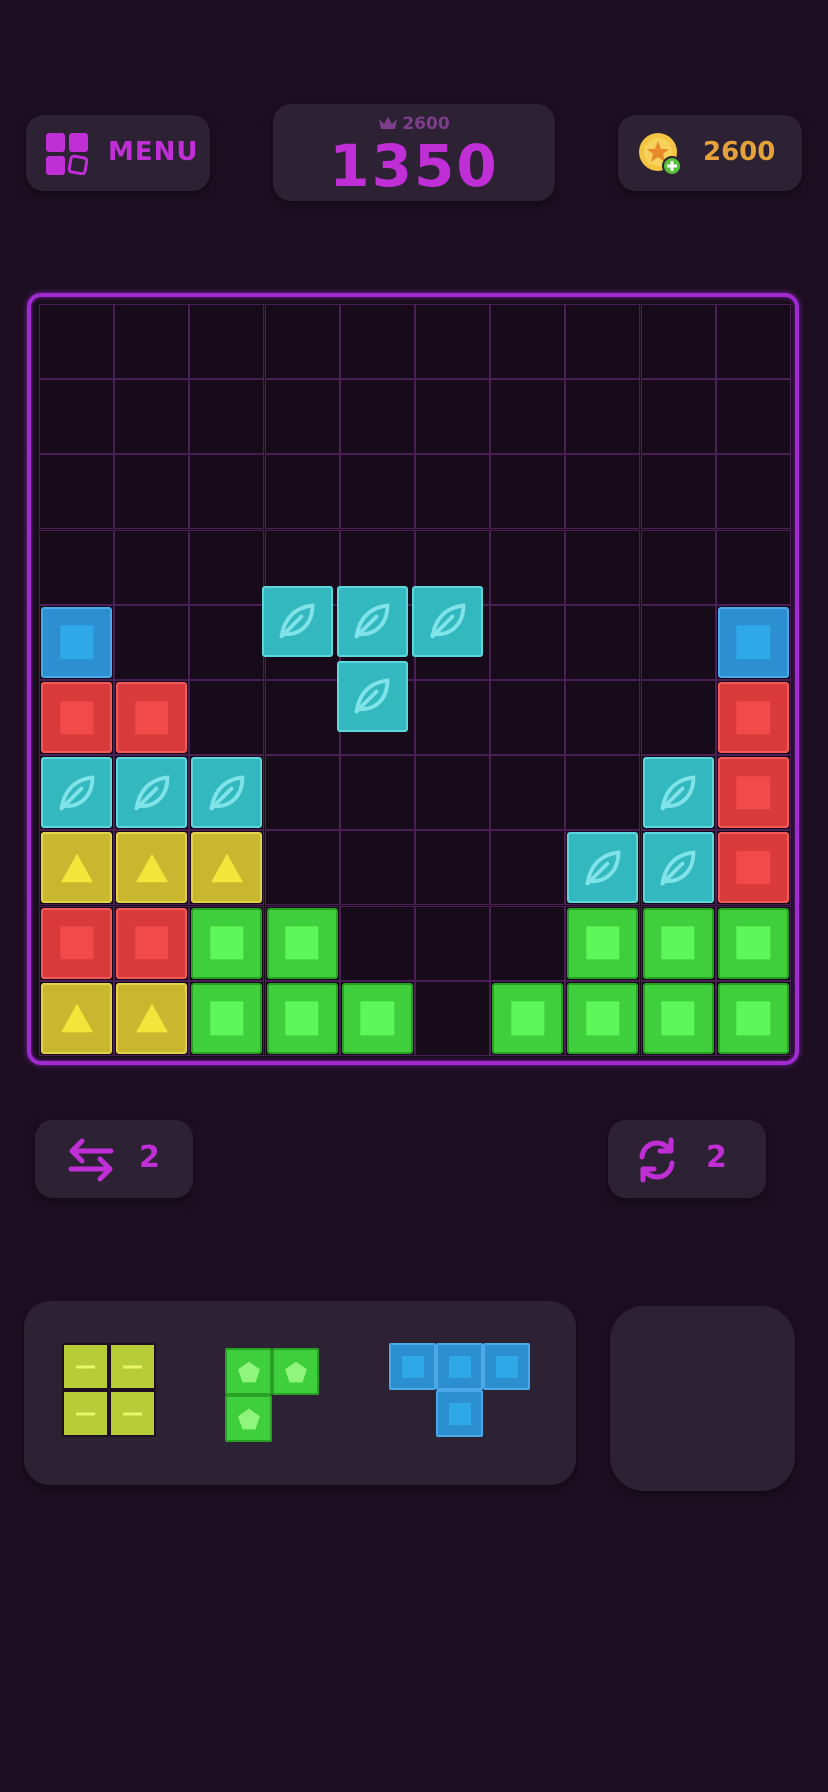 Image resolution: width=828 pixels, height=1792 pixels. I want to click on blue-square-block, so click(753, 642).